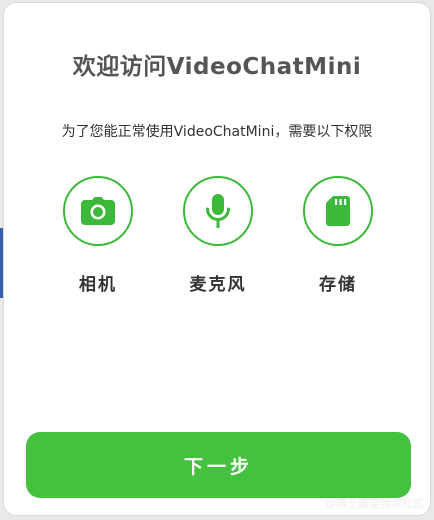 The height and width of the screenshot is (520, 434). I want to click on permission-camera-label: 相机, so click(98, 285).